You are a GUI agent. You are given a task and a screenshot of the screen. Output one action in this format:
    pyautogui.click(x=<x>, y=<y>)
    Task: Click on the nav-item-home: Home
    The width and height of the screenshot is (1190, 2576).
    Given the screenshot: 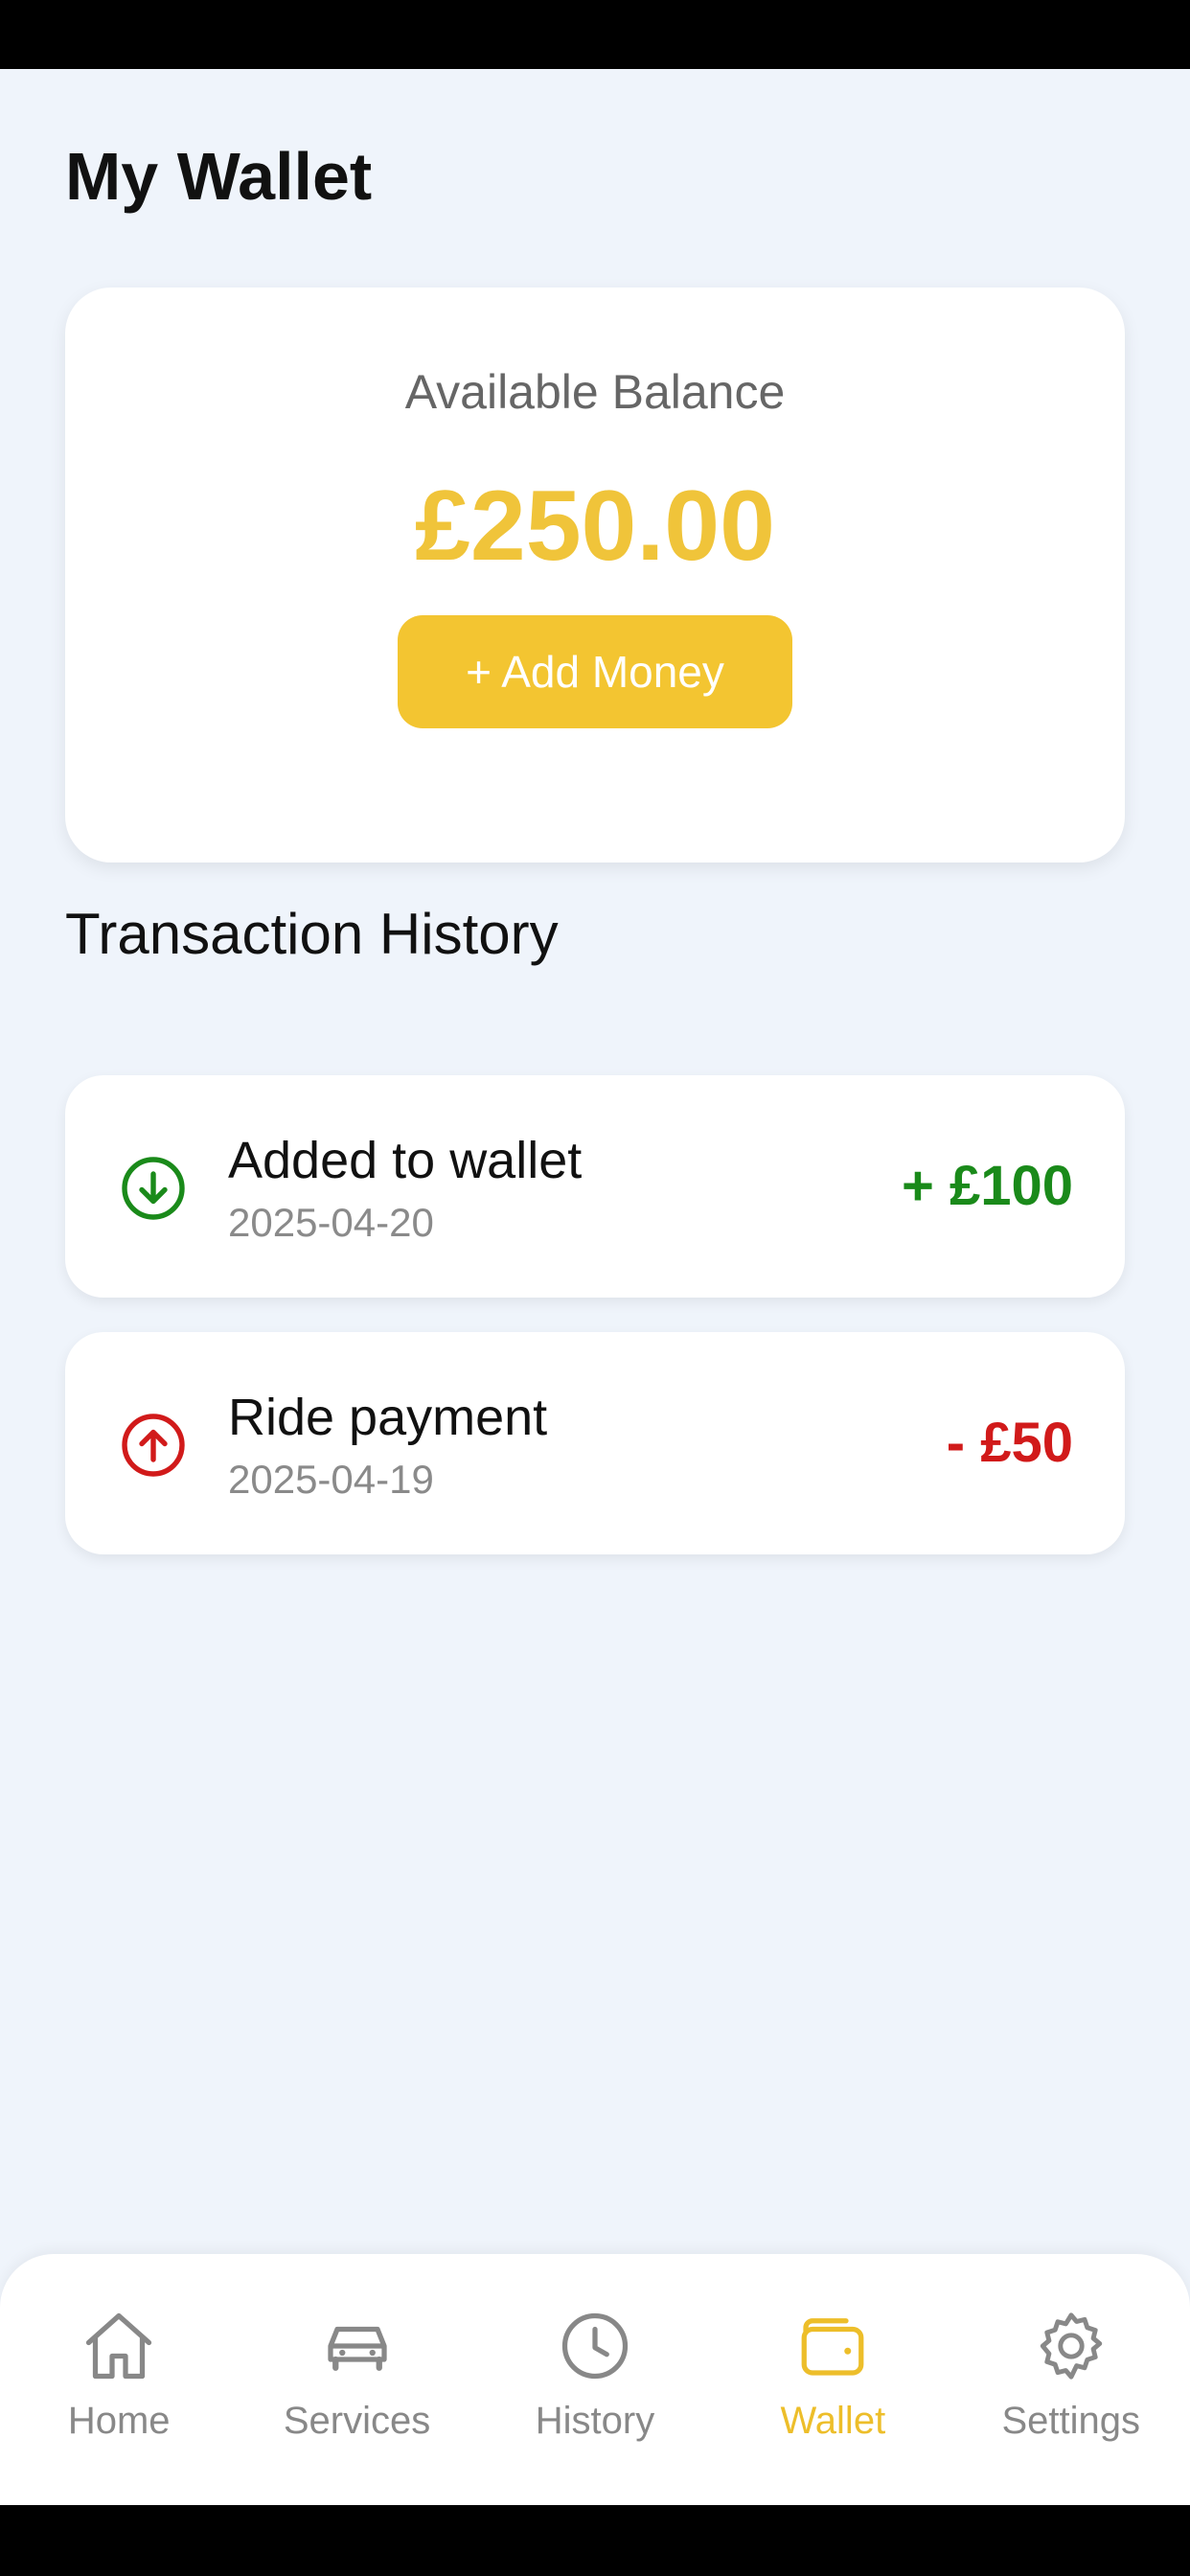 What is the action you would take?
    pyautogui.click(x=119, y=2374)
    